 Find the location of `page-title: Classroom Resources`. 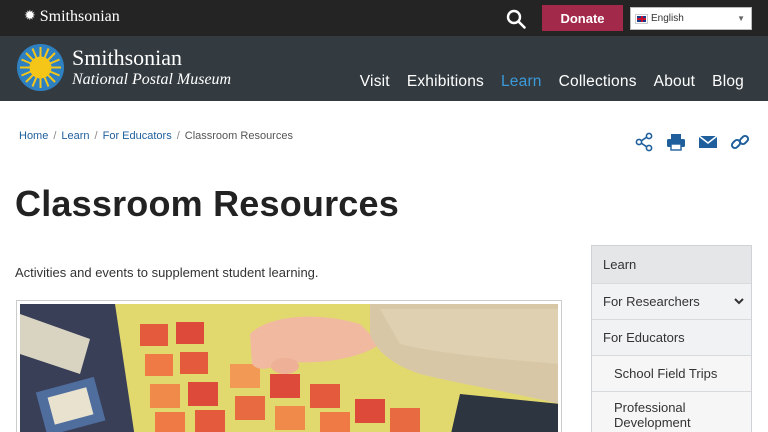

page-title: Classroom Resources is located at coordinates (207, 203).